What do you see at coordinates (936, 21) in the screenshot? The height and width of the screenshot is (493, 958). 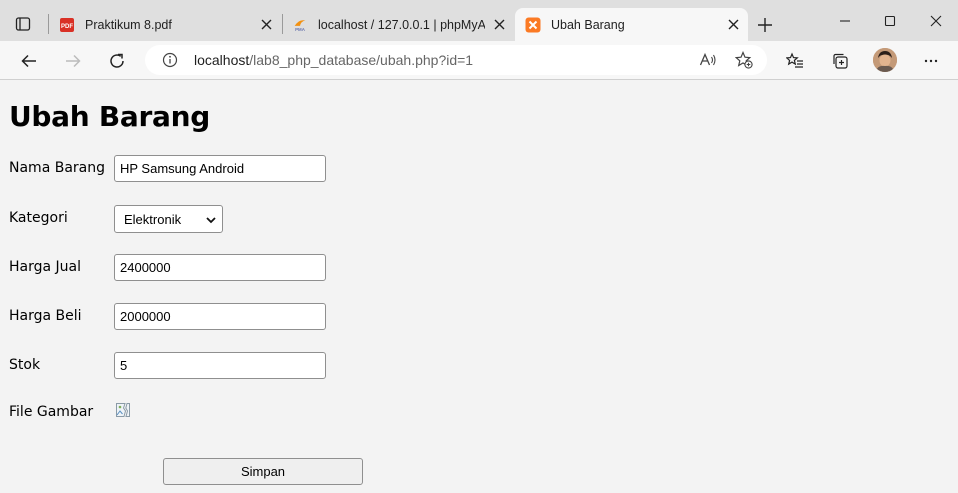 I see `close-window-icon` at bounding box center [936, 21].